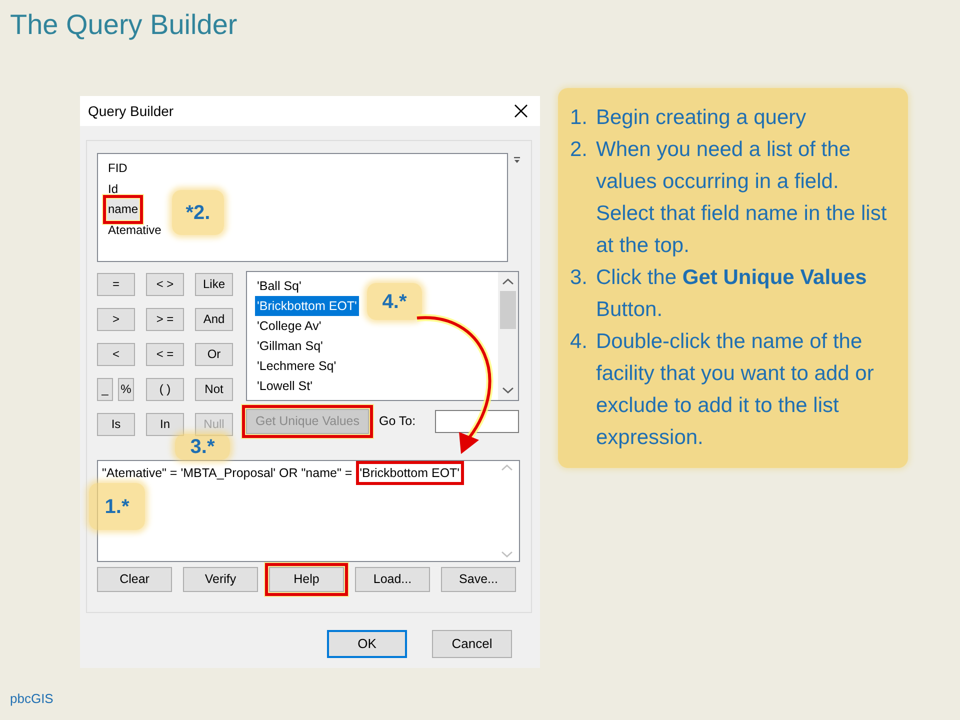  Describe the element at coordinates (472, 644) in the screenshot. I see `dialog-button: Cancel` at that location.